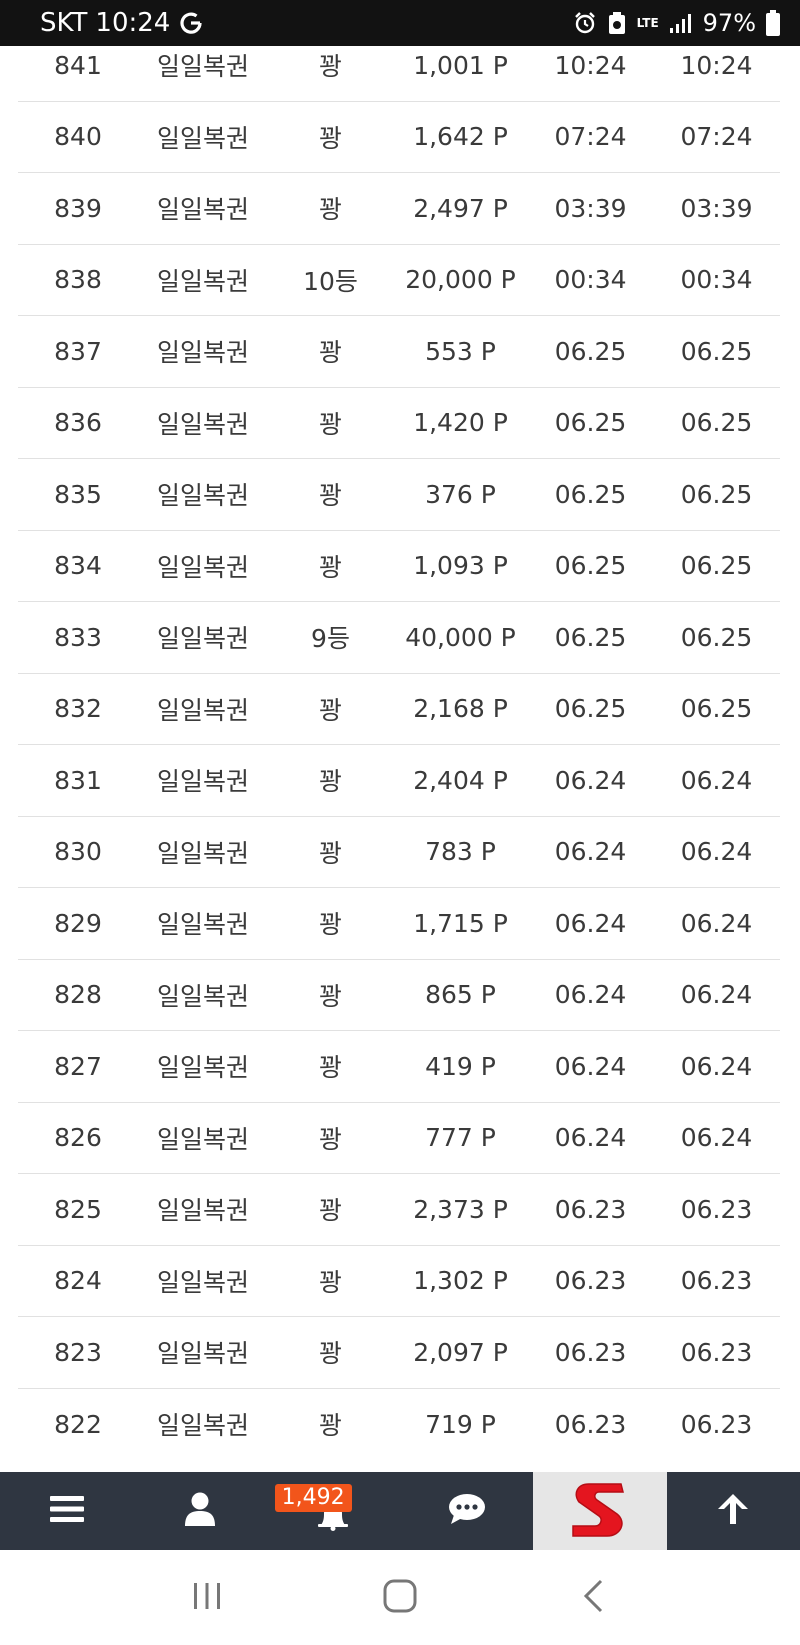  Describe the element at coordinates (78, 208) in the screenshot. I see `entry-number: 839` at that location.